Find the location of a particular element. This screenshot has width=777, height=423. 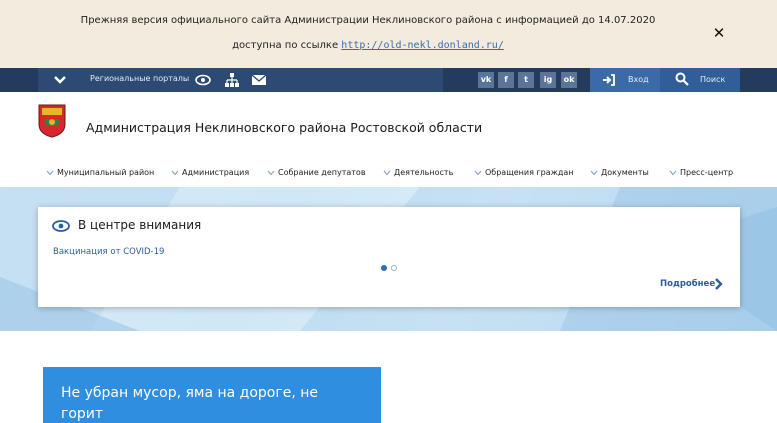

report-problem-banner: Не убран мусор, яма на дороге, не горит is located at coordinates (212, 395).